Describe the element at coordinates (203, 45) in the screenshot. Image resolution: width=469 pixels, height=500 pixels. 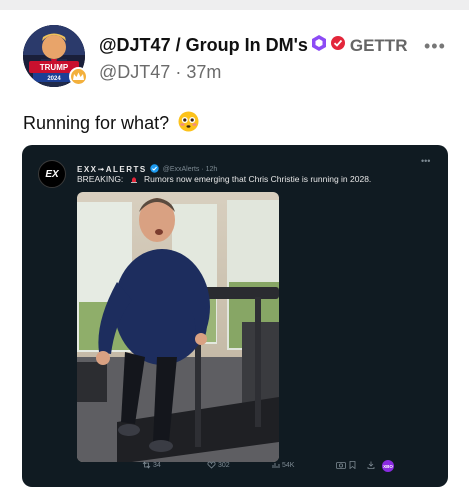
I see `display-name: @DJT47 / Group In DM's` at that location.